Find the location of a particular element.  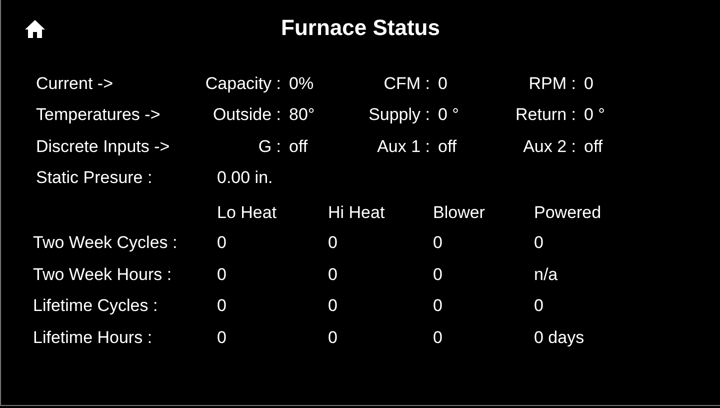

row-label: Lifetime Cycles : is located at coordinates (96, 306).